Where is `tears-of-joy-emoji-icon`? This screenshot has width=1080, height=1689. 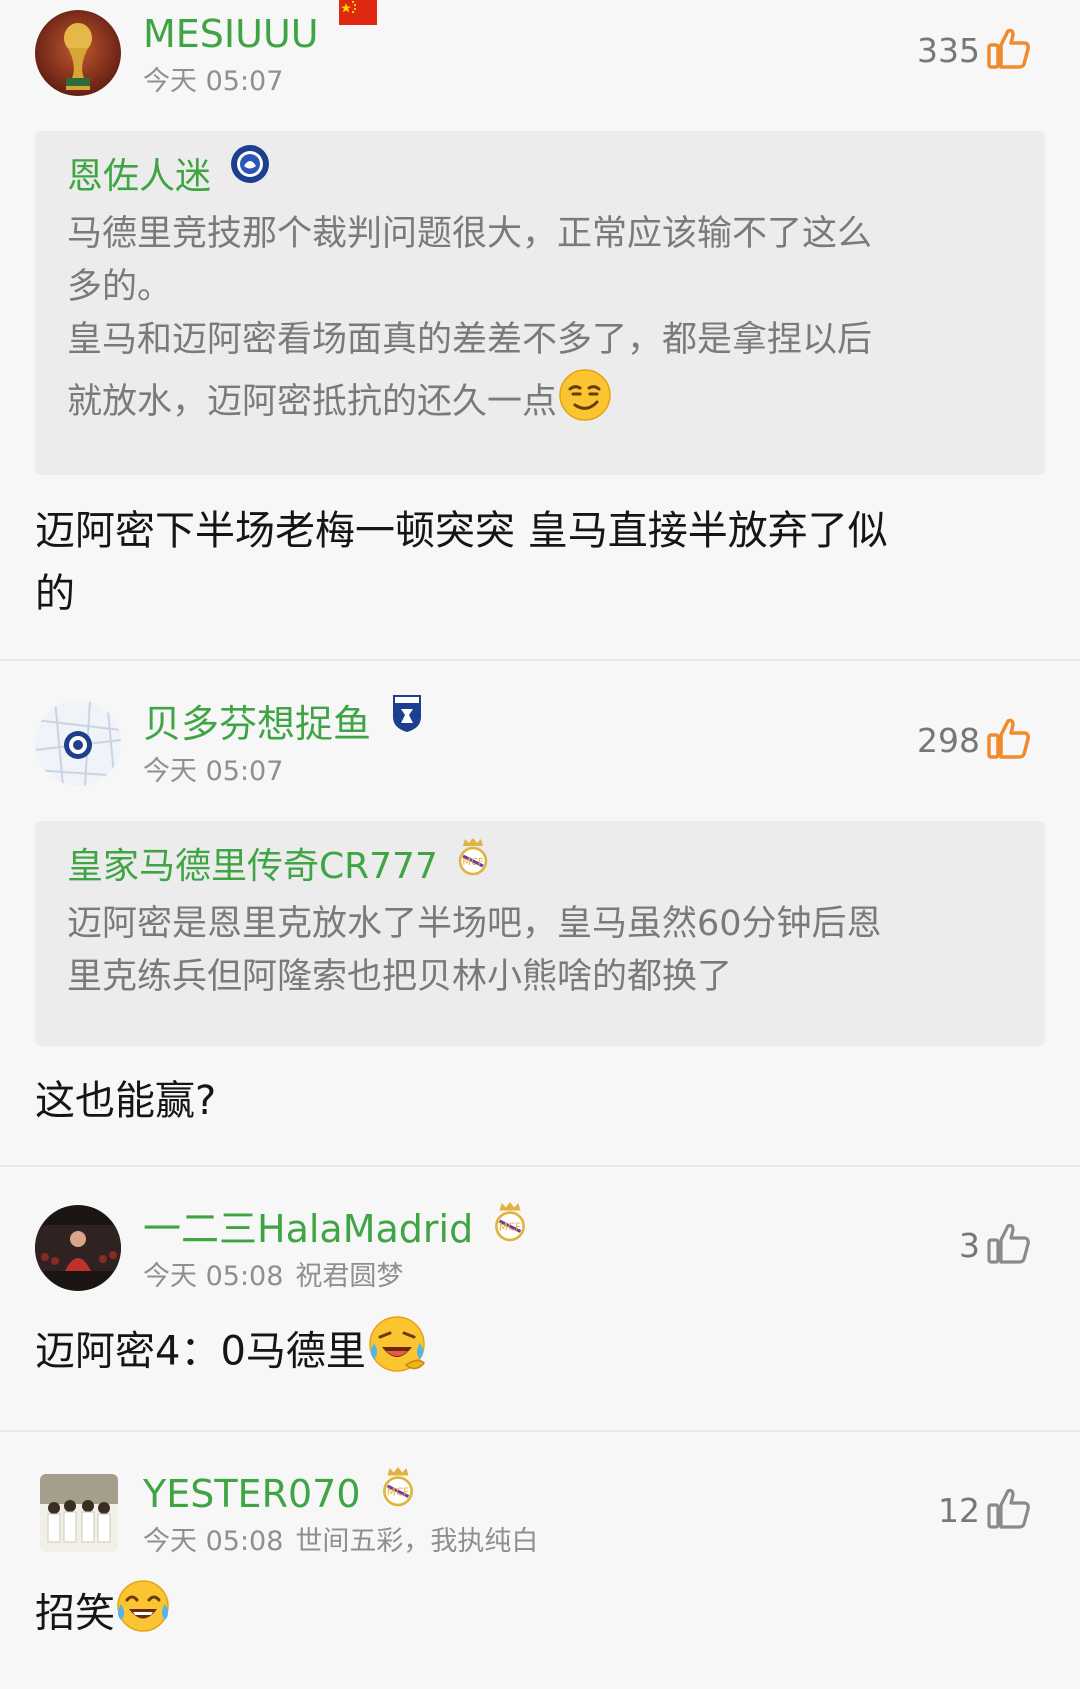
tears-of-joy-emoji-icon is located at coordinates (143, 1615).